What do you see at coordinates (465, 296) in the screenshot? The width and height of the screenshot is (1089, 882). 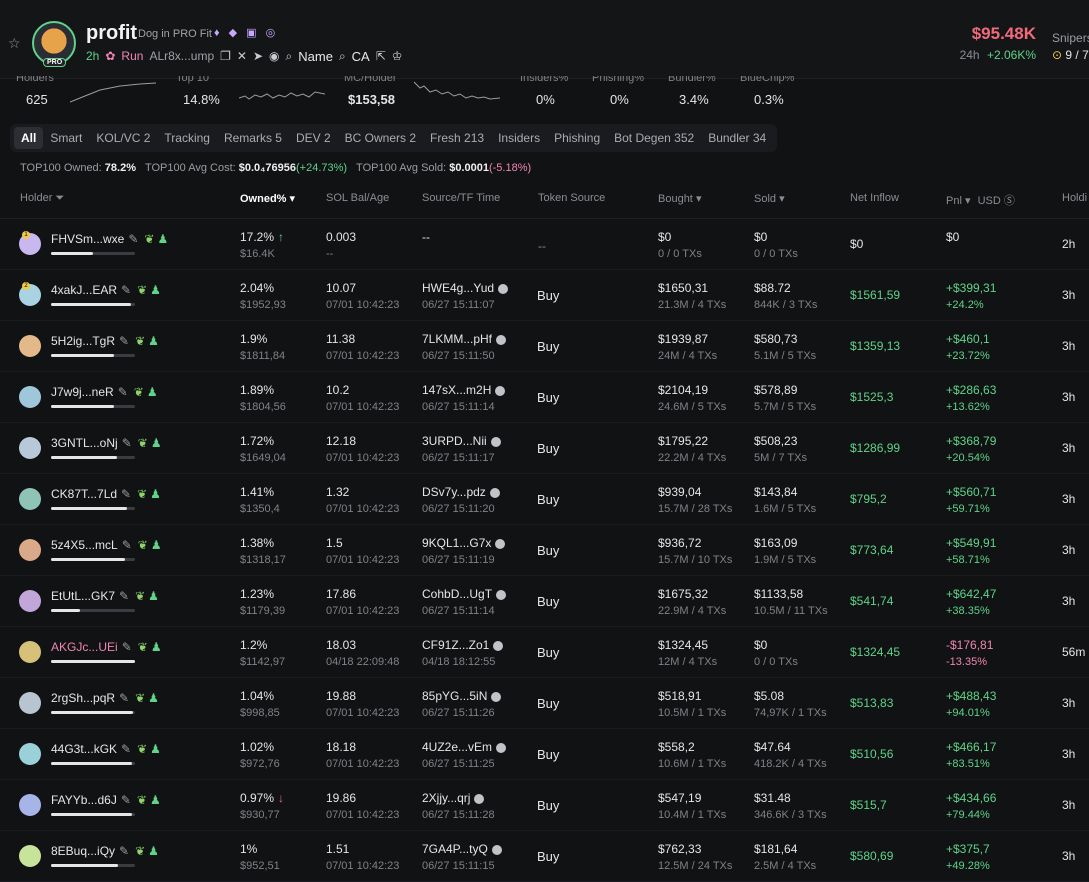 I see `source-cell: HWE4g...Yud 06/27 15:11:07` at bounding box center [465, 296].